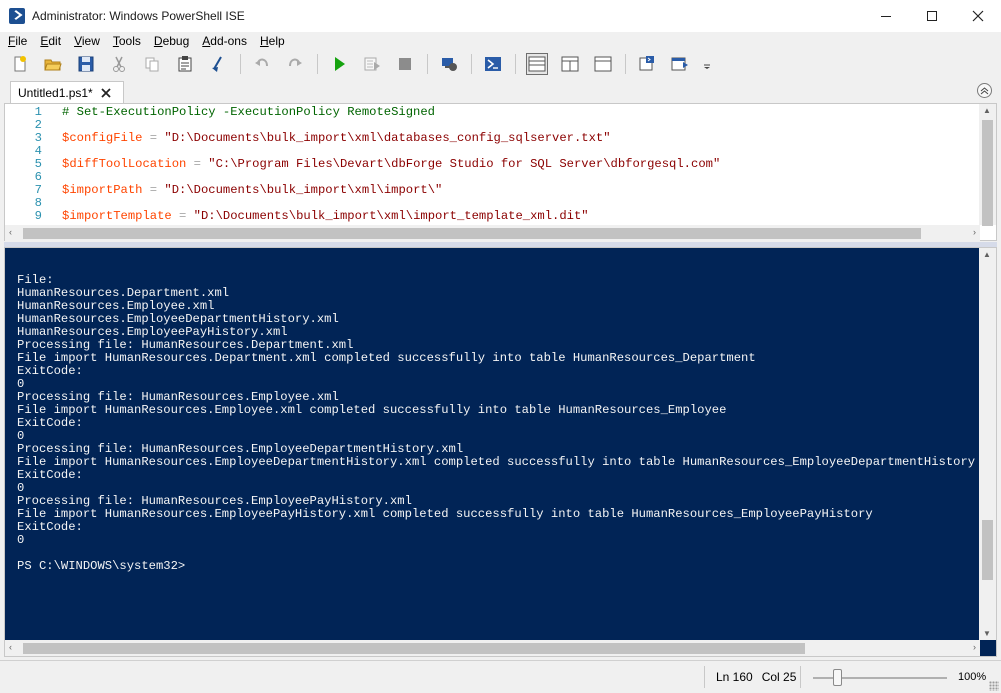 This screenshot has height=693, width=1001. I want to click on command-window-button, so click(647, 64).